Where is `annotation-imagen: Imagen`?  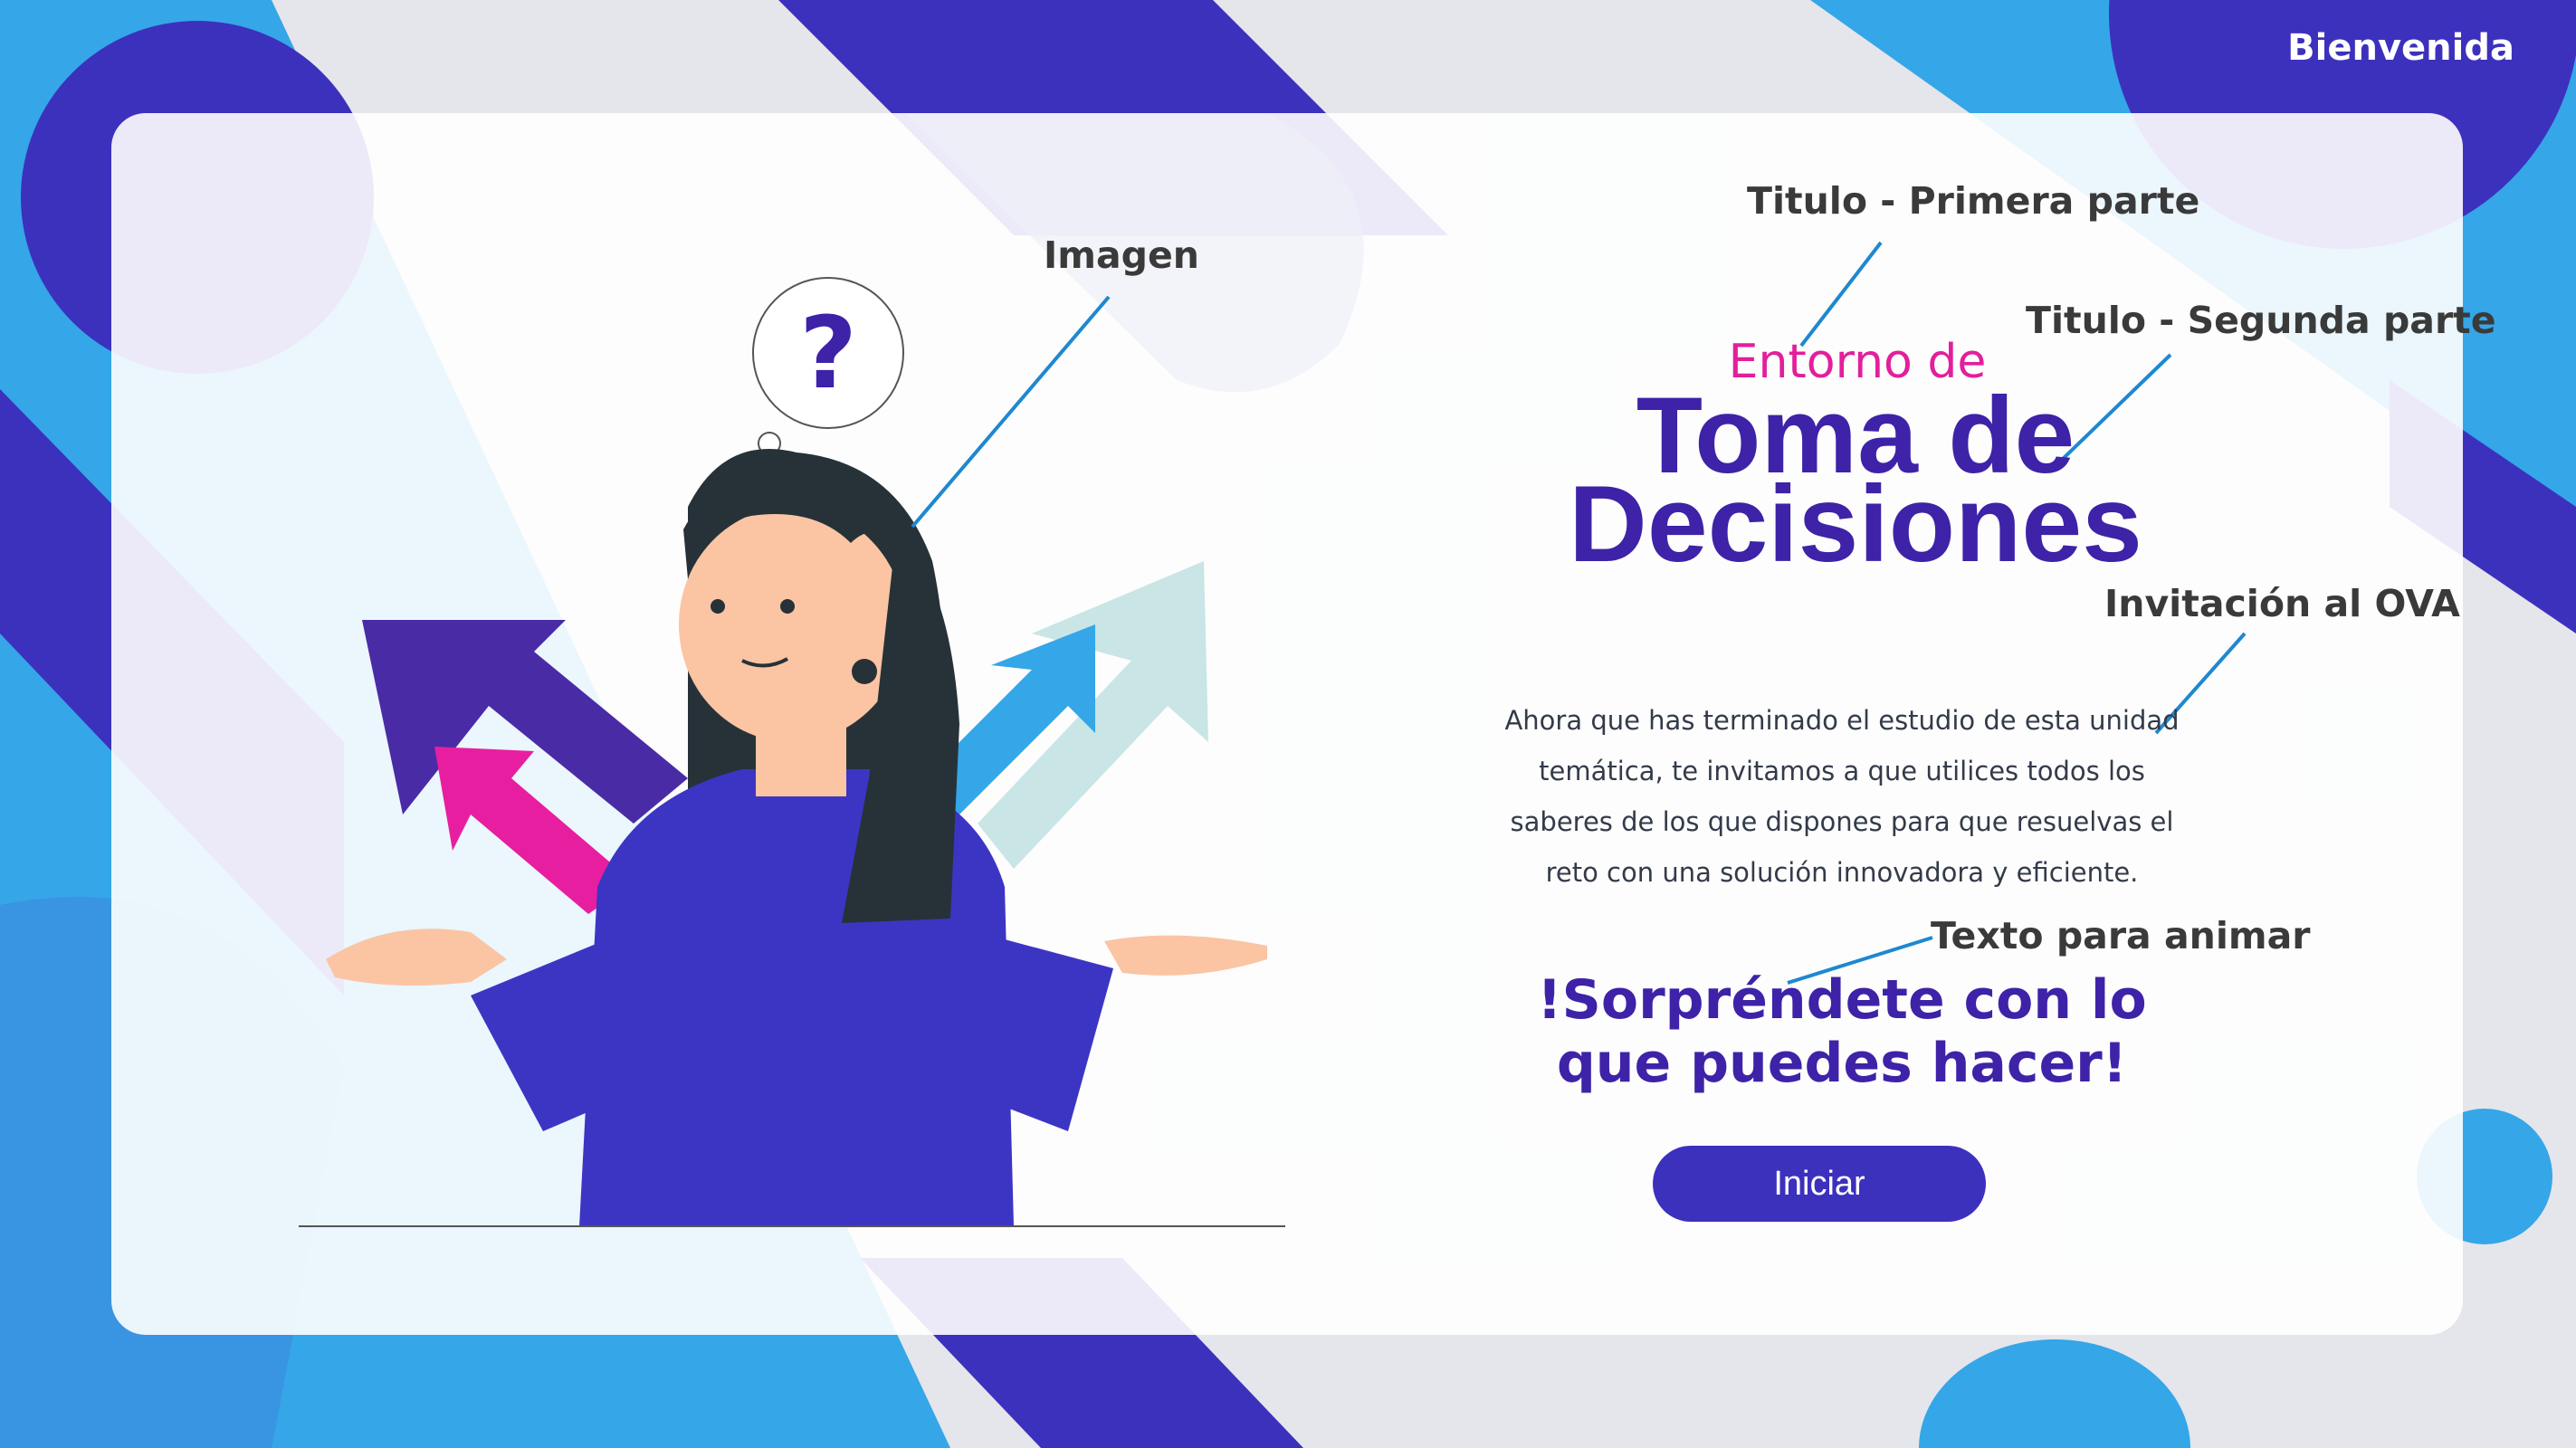
annotation-imagen: Imagen is located at coordinates (1121, 255).